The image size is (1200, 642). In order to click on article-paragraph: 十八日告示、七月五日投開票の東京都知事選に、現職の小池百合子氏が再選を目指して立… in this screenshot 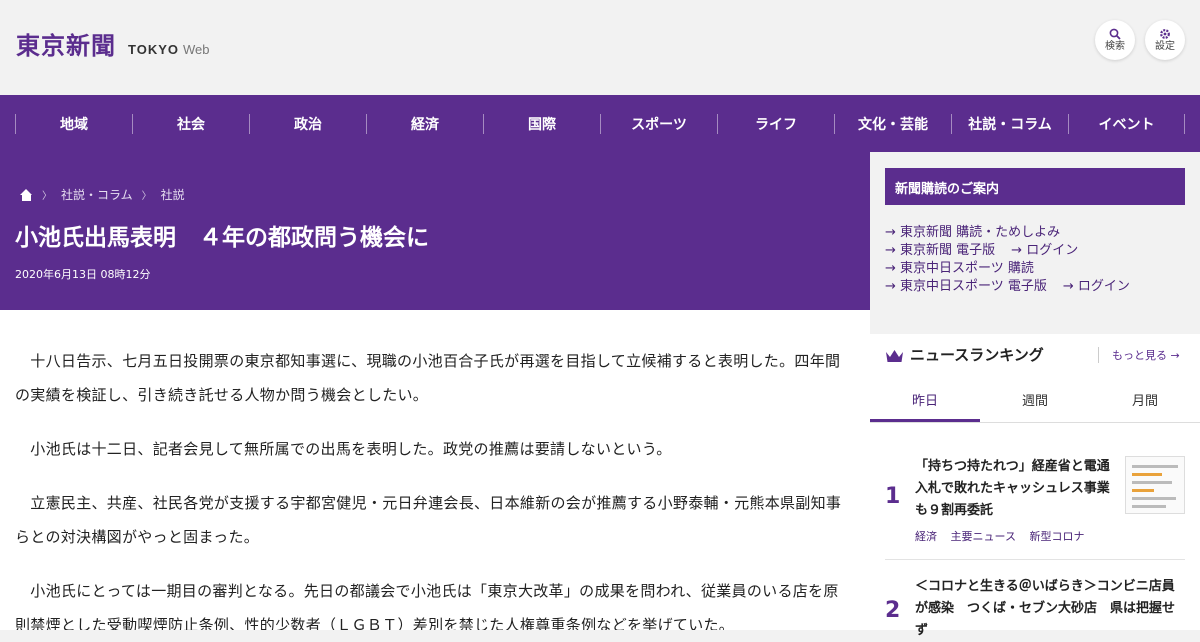, I will do `click(428, 378)`.